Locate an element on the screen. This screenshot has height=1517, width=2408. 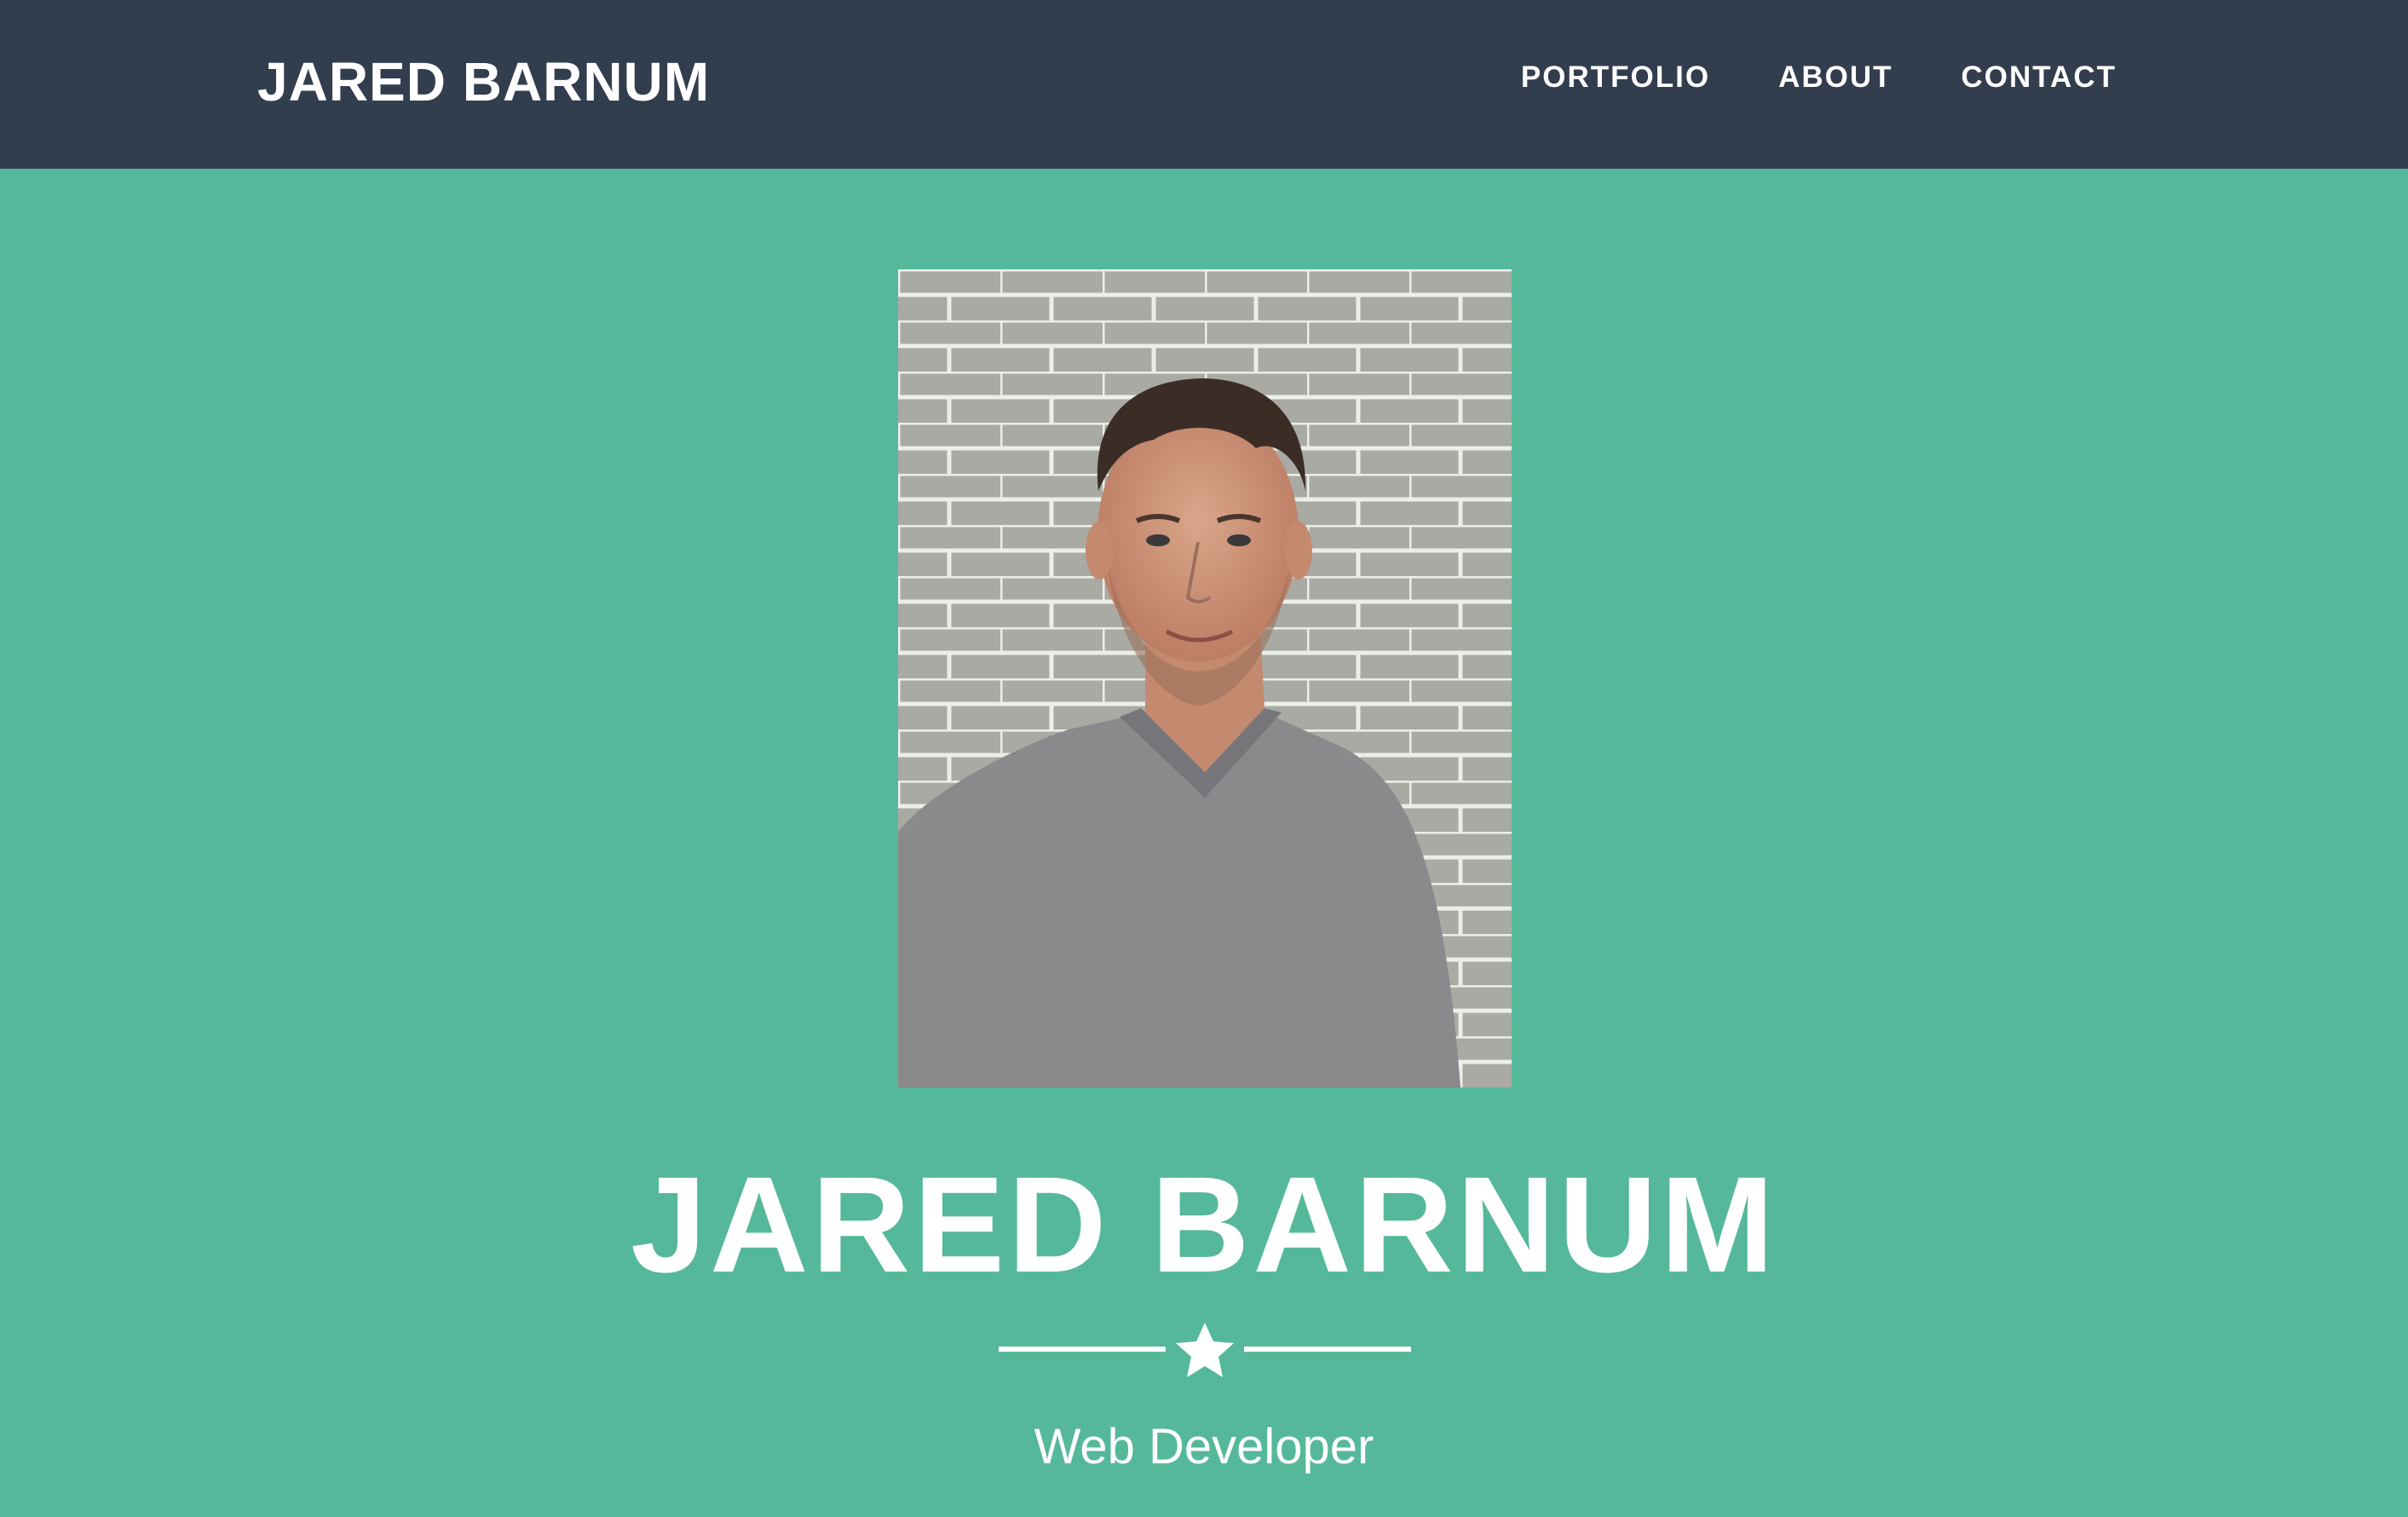
star-divider is located at coordinates (1205, 1350).